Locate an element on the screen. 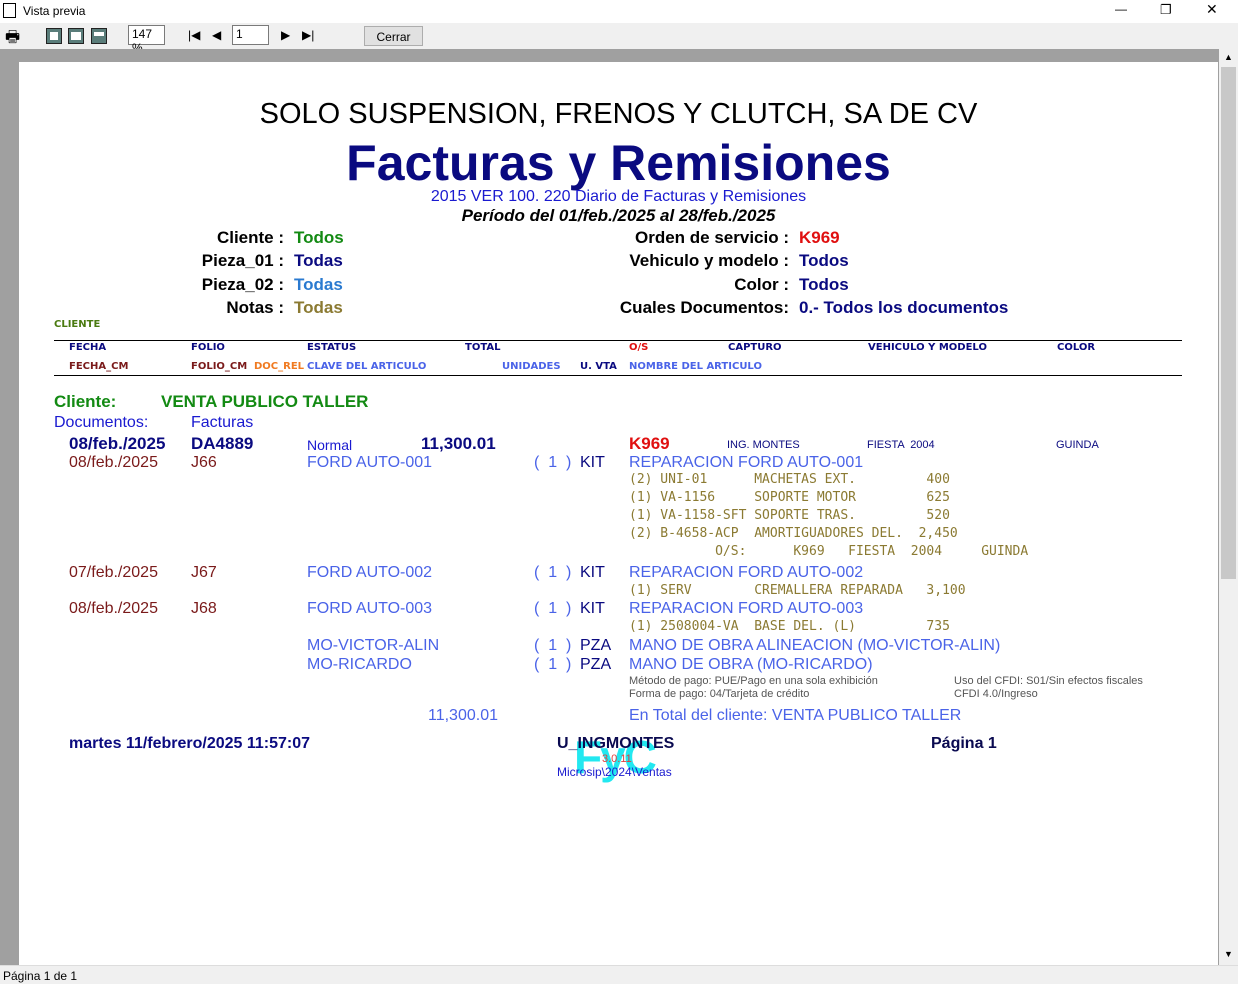 This screenshot has width=1238, height=984. detail-line: O/S: K969 FIESTA 2004 GUINDA is located at coordinates (829, 551).